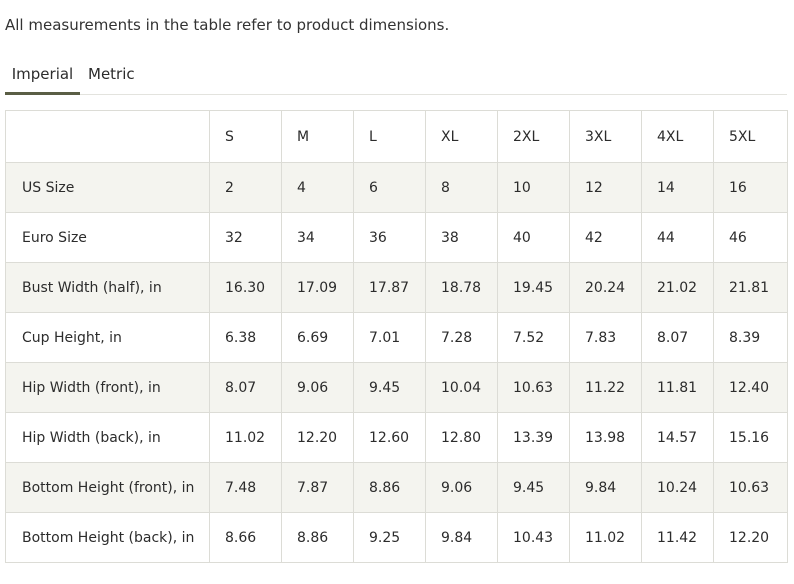  I want to click on table-cell: 32, so click(245, 237).